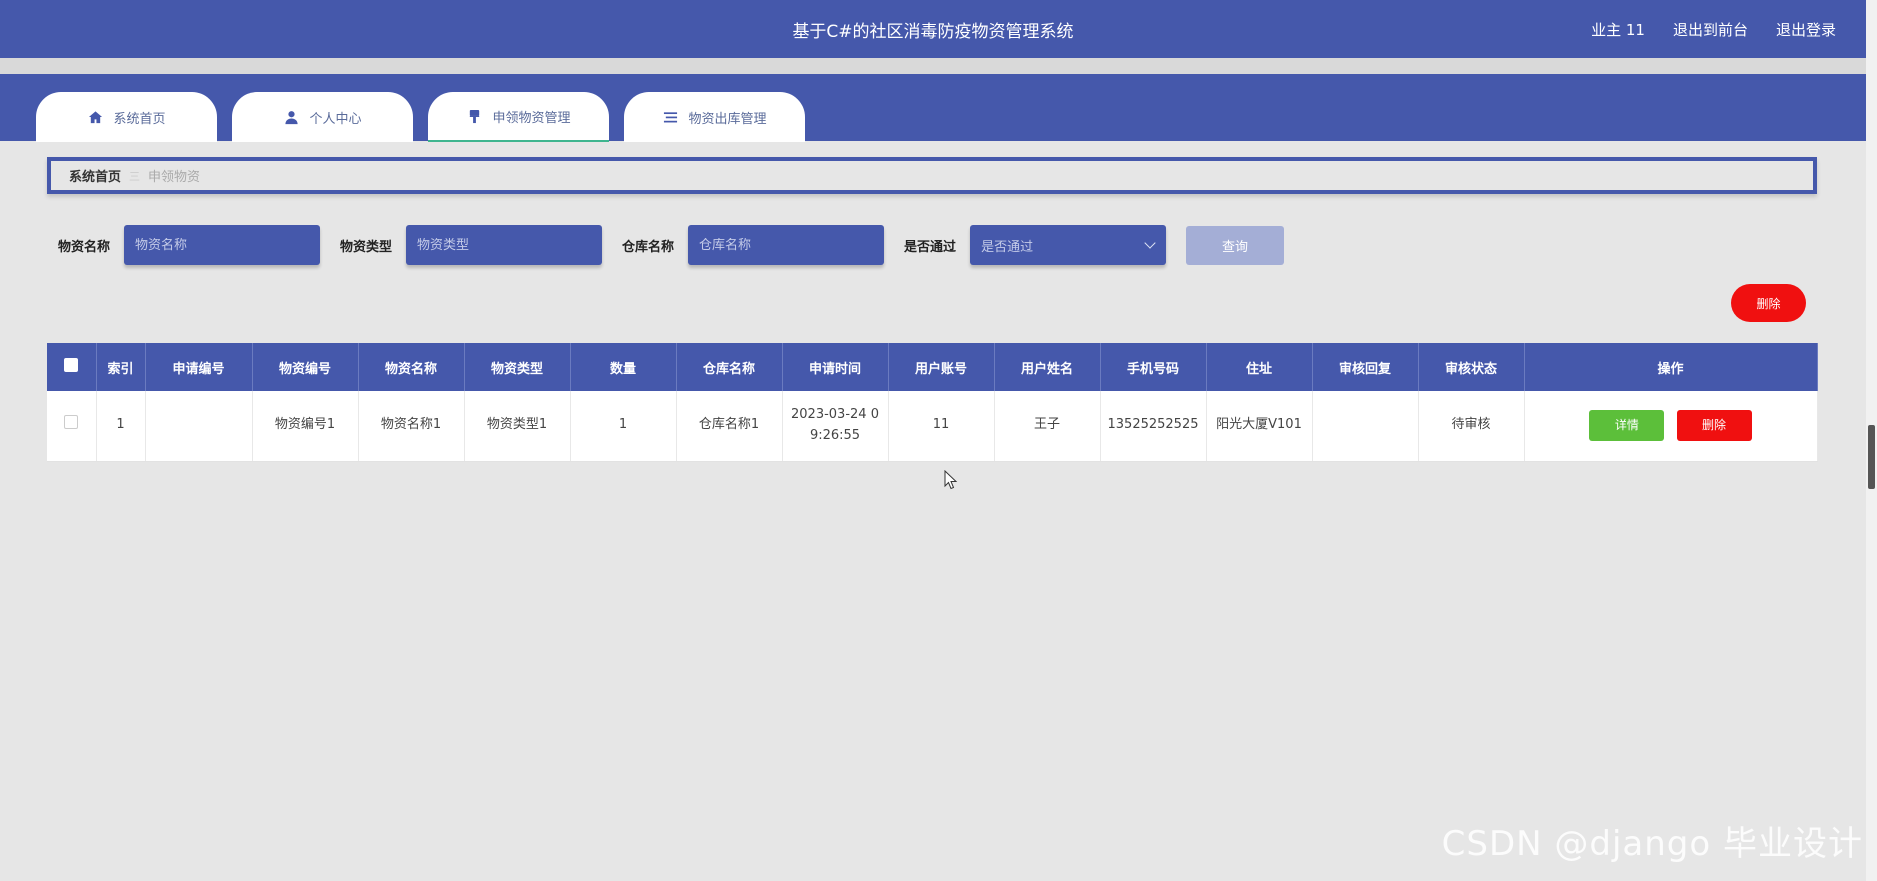 Image resolution: width=1877 pixels, height=881 pixels. What do you see at coordinates (474, 116) in the screenshot?
I see `brush-icon` at bounding box center [474, 116].